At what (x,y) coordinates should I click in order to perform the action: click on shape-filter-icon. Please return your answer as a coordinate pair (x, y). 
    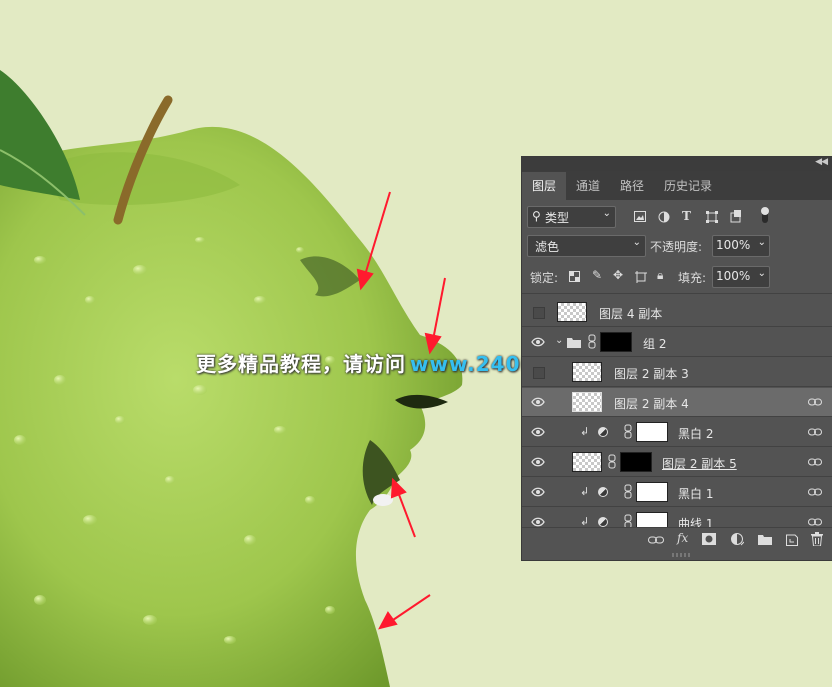
    Looking at the image, I should click on (712, 217).